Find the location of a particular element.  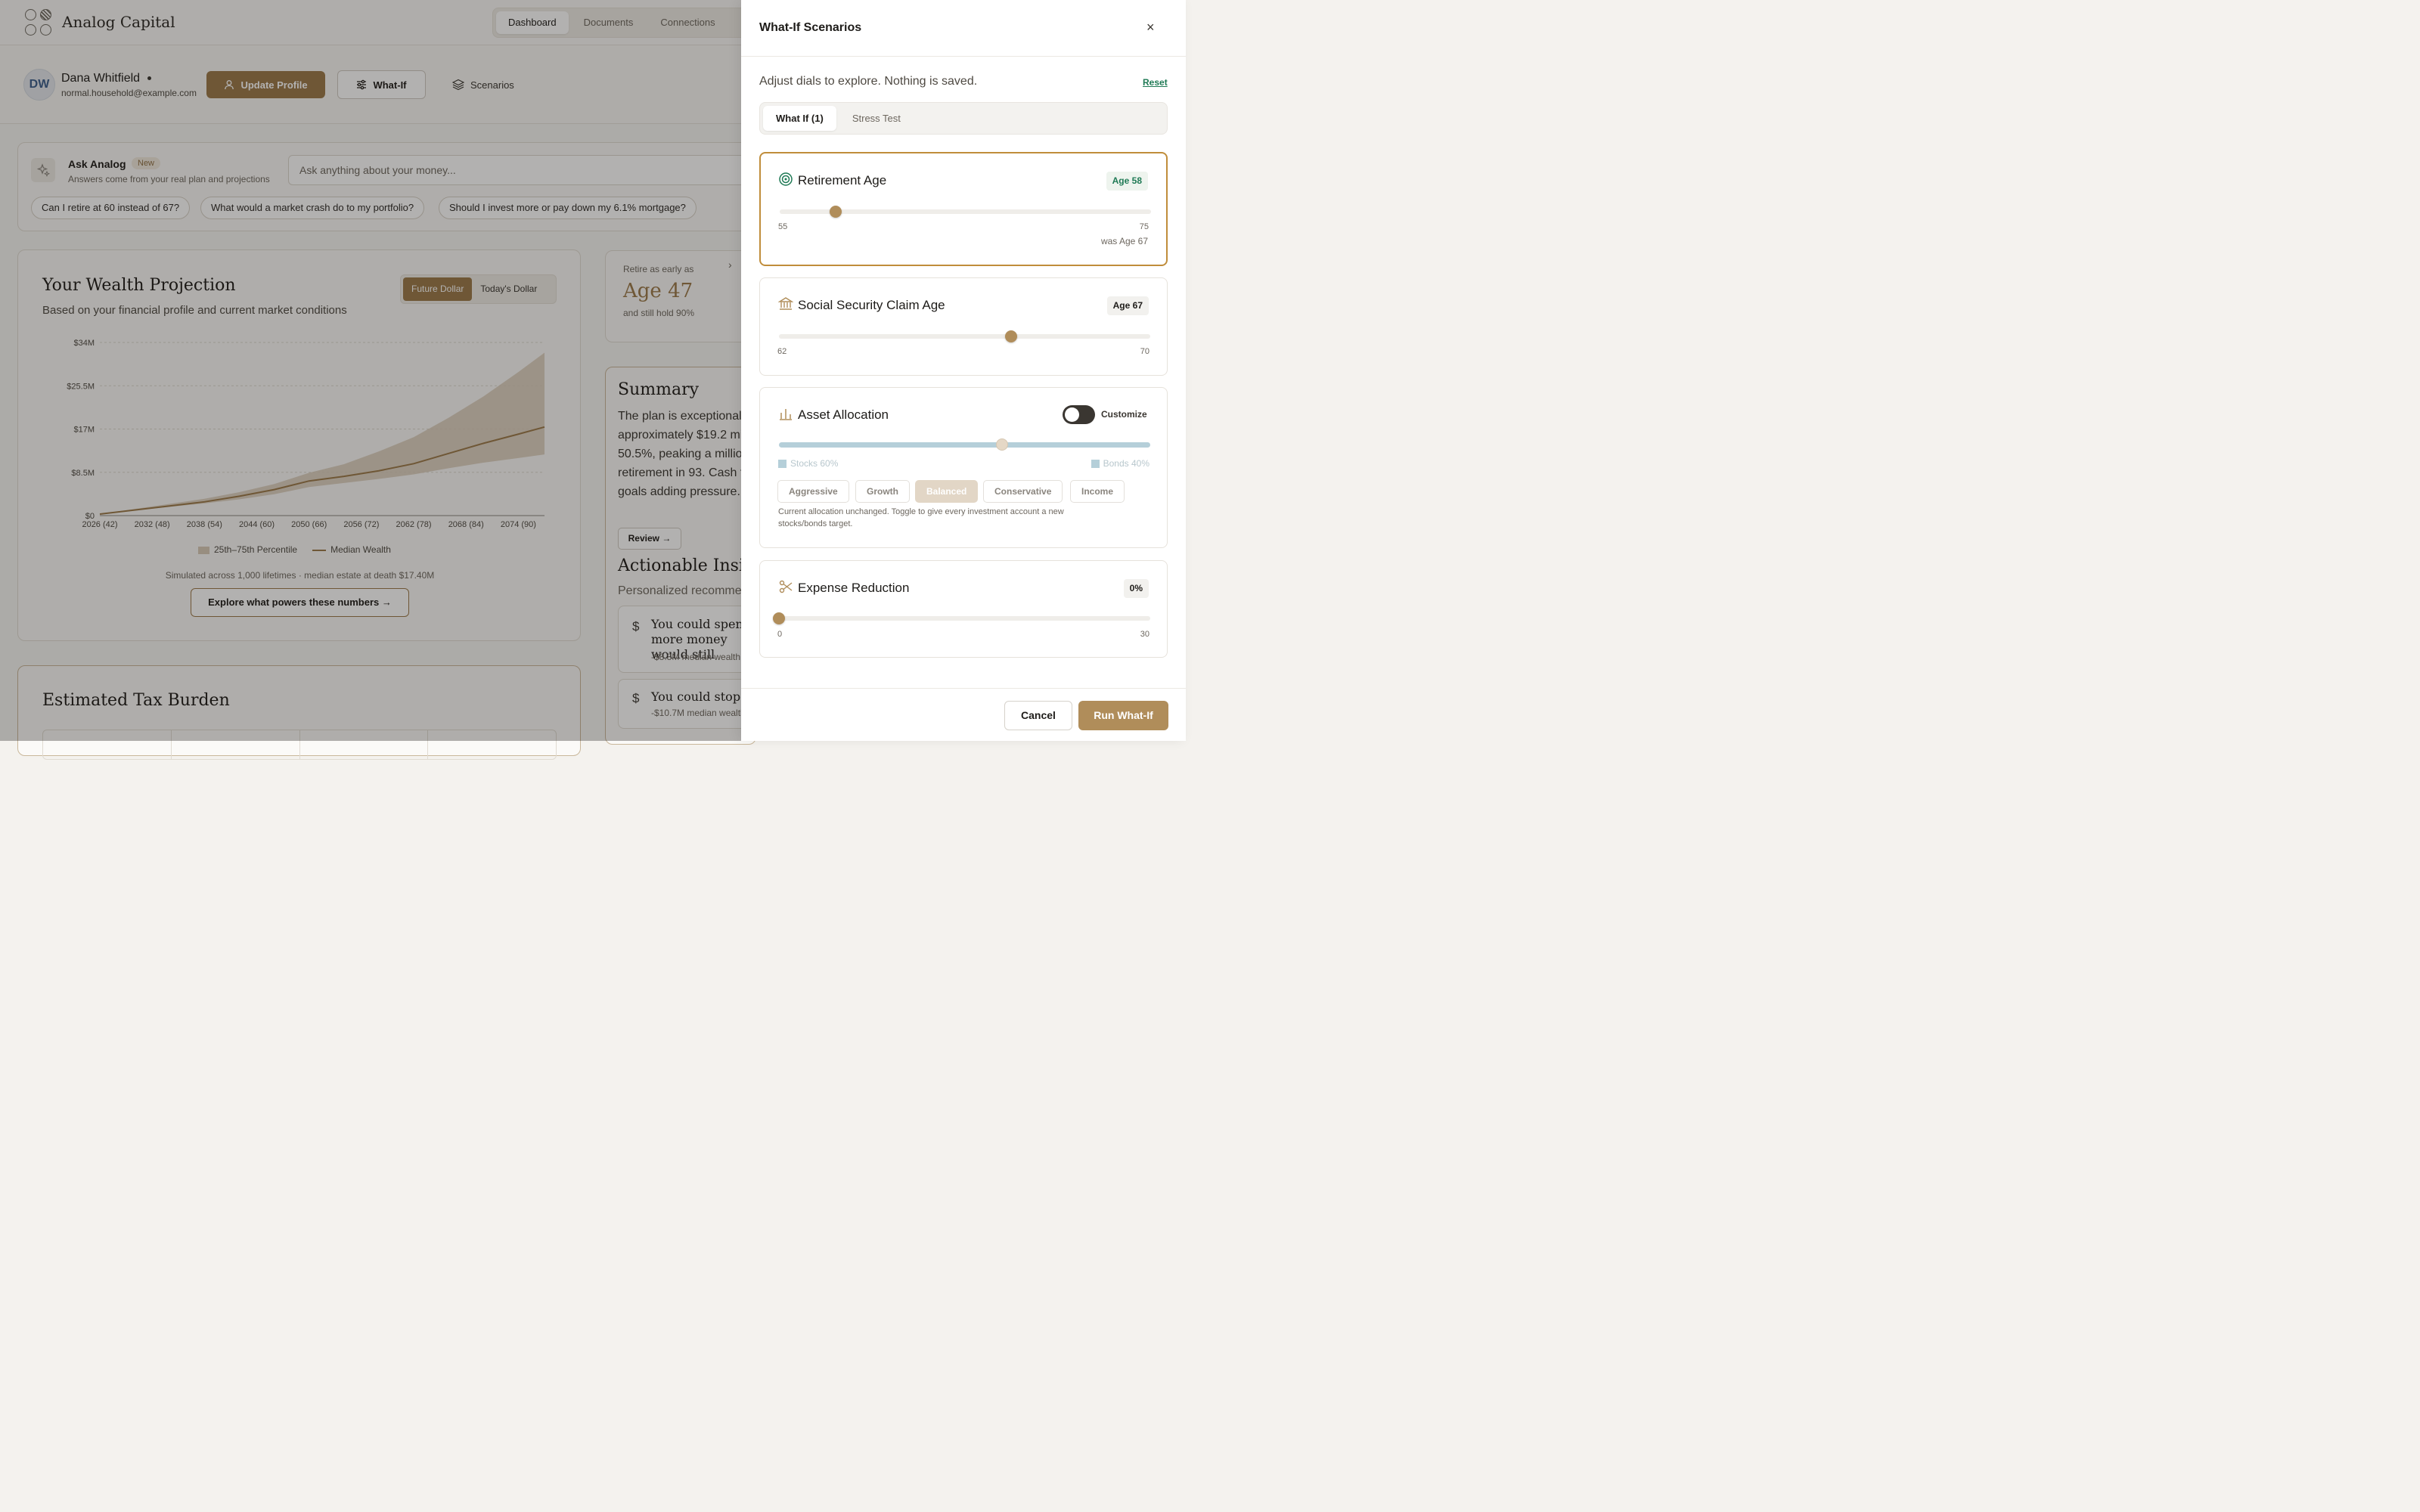

preset-income: Income is located at coordinates (1097, 491).